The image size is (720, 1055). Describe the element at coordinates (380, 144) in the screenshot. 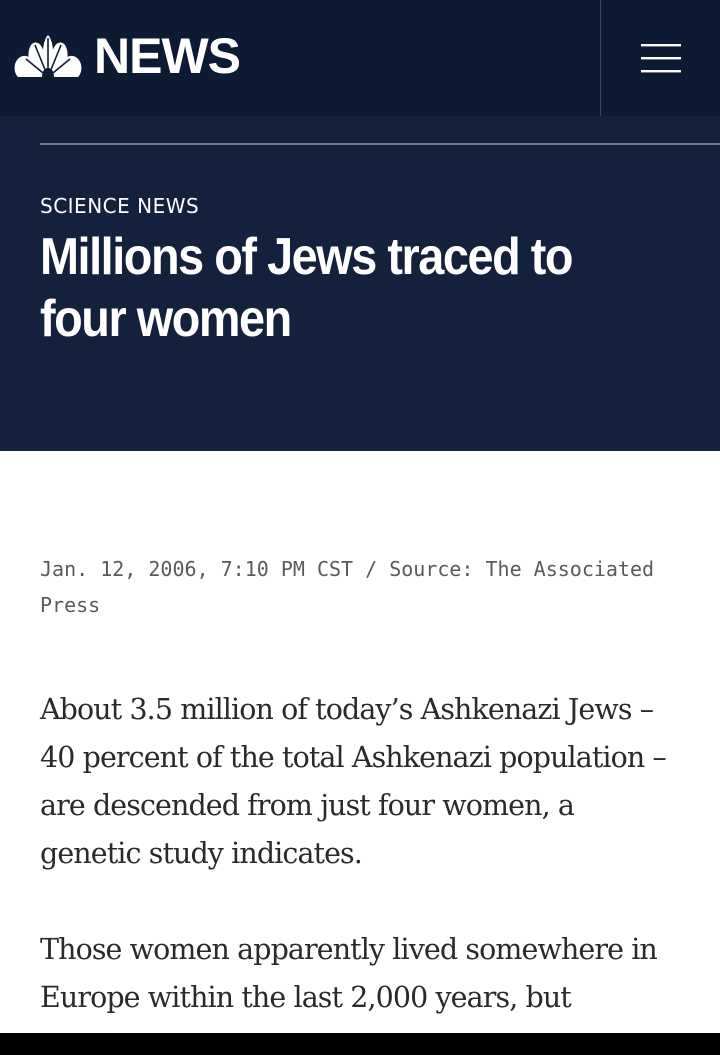

I see `header-divider` at that location.